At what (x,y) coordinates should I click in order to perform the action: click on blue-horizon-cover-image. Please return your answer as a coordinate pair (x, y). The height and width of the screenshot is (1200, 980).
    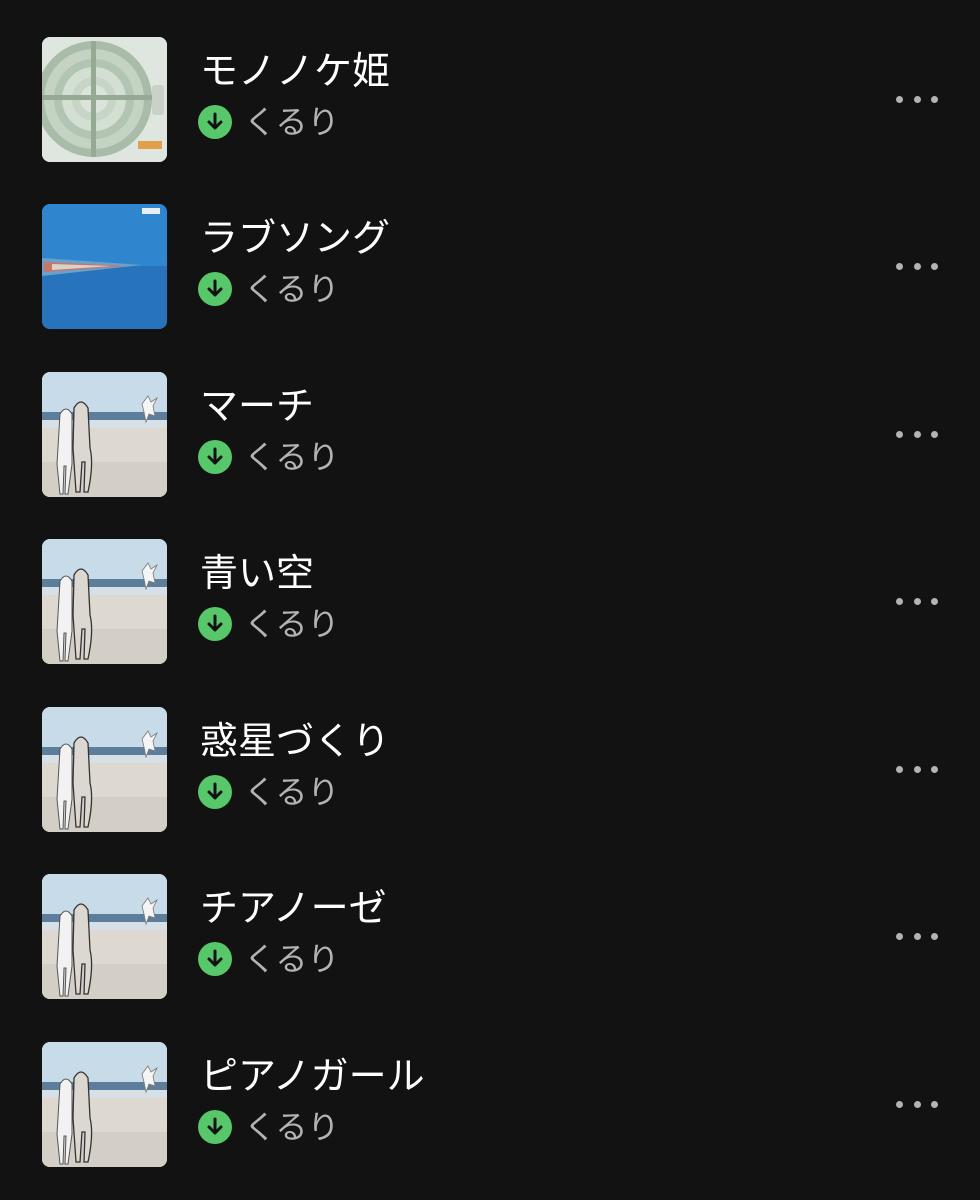
    Looking at the image, I should click on (104, 266).